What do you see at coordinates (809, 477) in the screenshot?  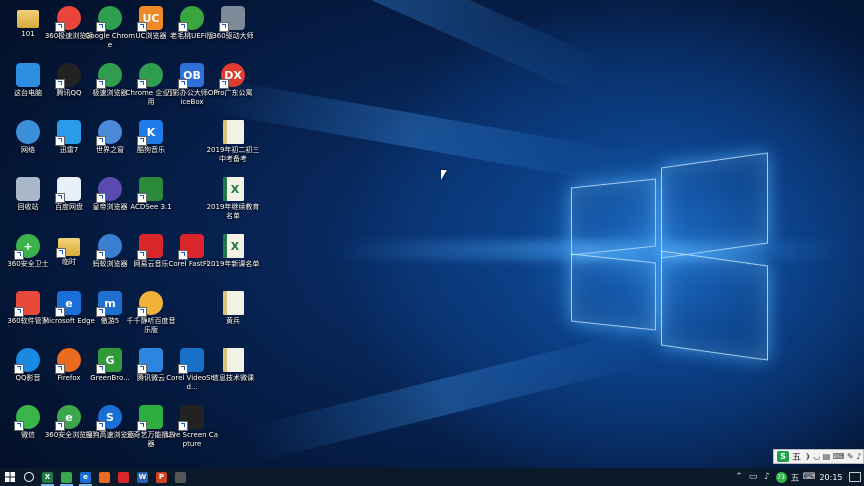 I see `input-method-icon: ⌨` at bounding box center [809, 477].